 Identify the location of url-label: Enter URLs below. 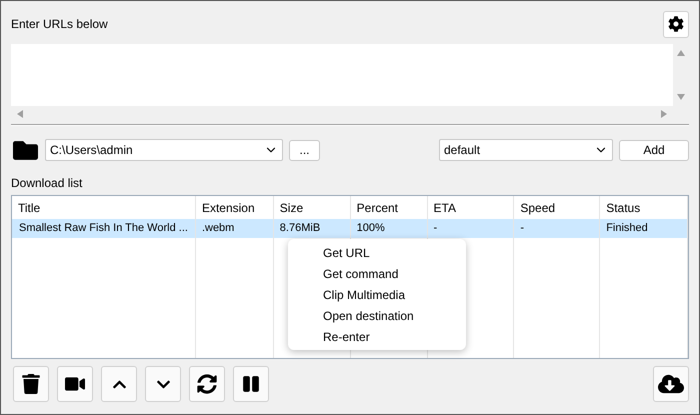
(59, 24).